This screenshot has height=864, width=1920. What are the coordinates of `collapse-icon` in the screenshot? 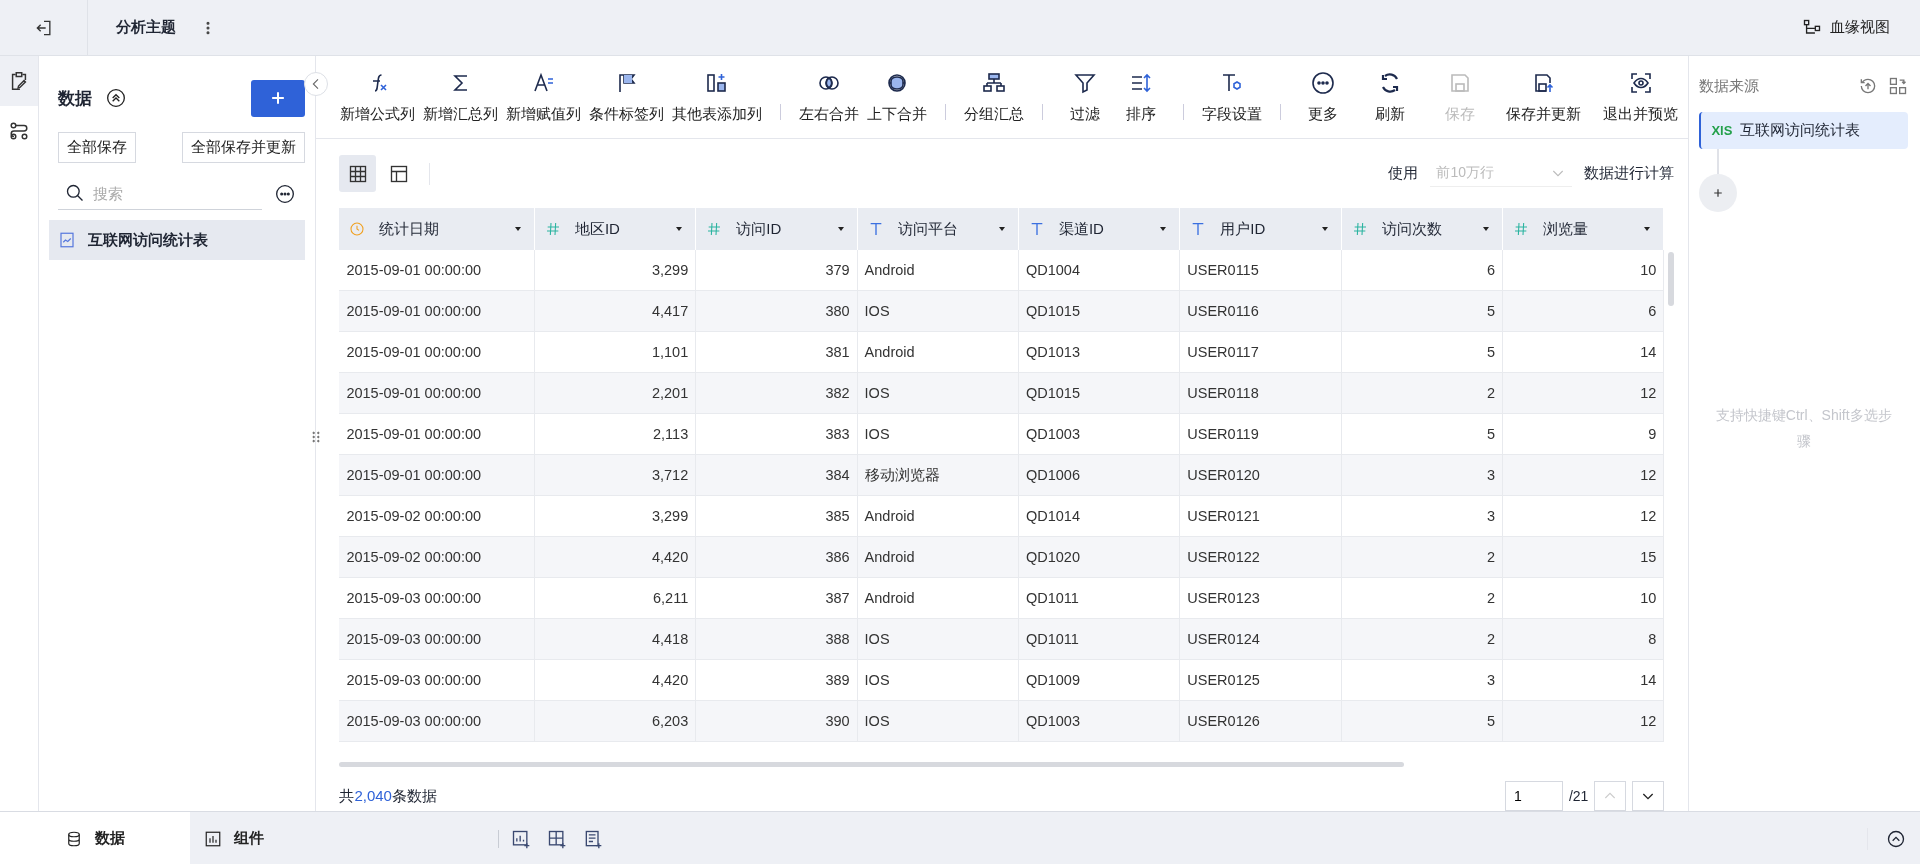 It's located at (115, 98).